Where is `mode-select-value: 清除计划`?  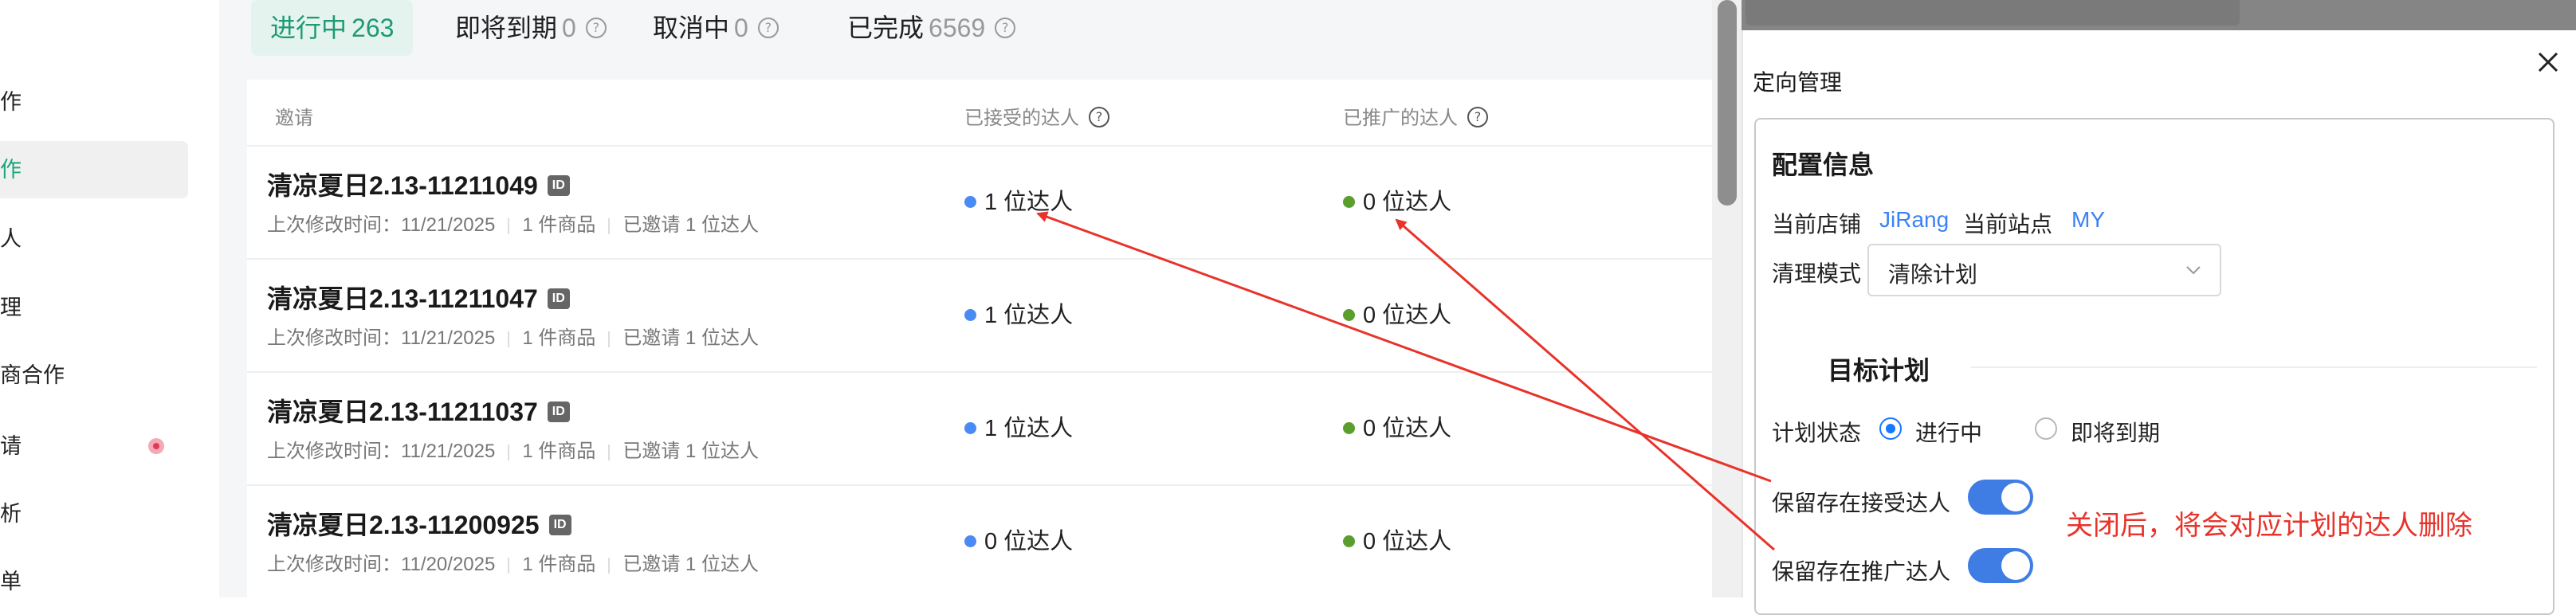
mode-select-value: 清除计划 is located at coordinates (1933, 275).